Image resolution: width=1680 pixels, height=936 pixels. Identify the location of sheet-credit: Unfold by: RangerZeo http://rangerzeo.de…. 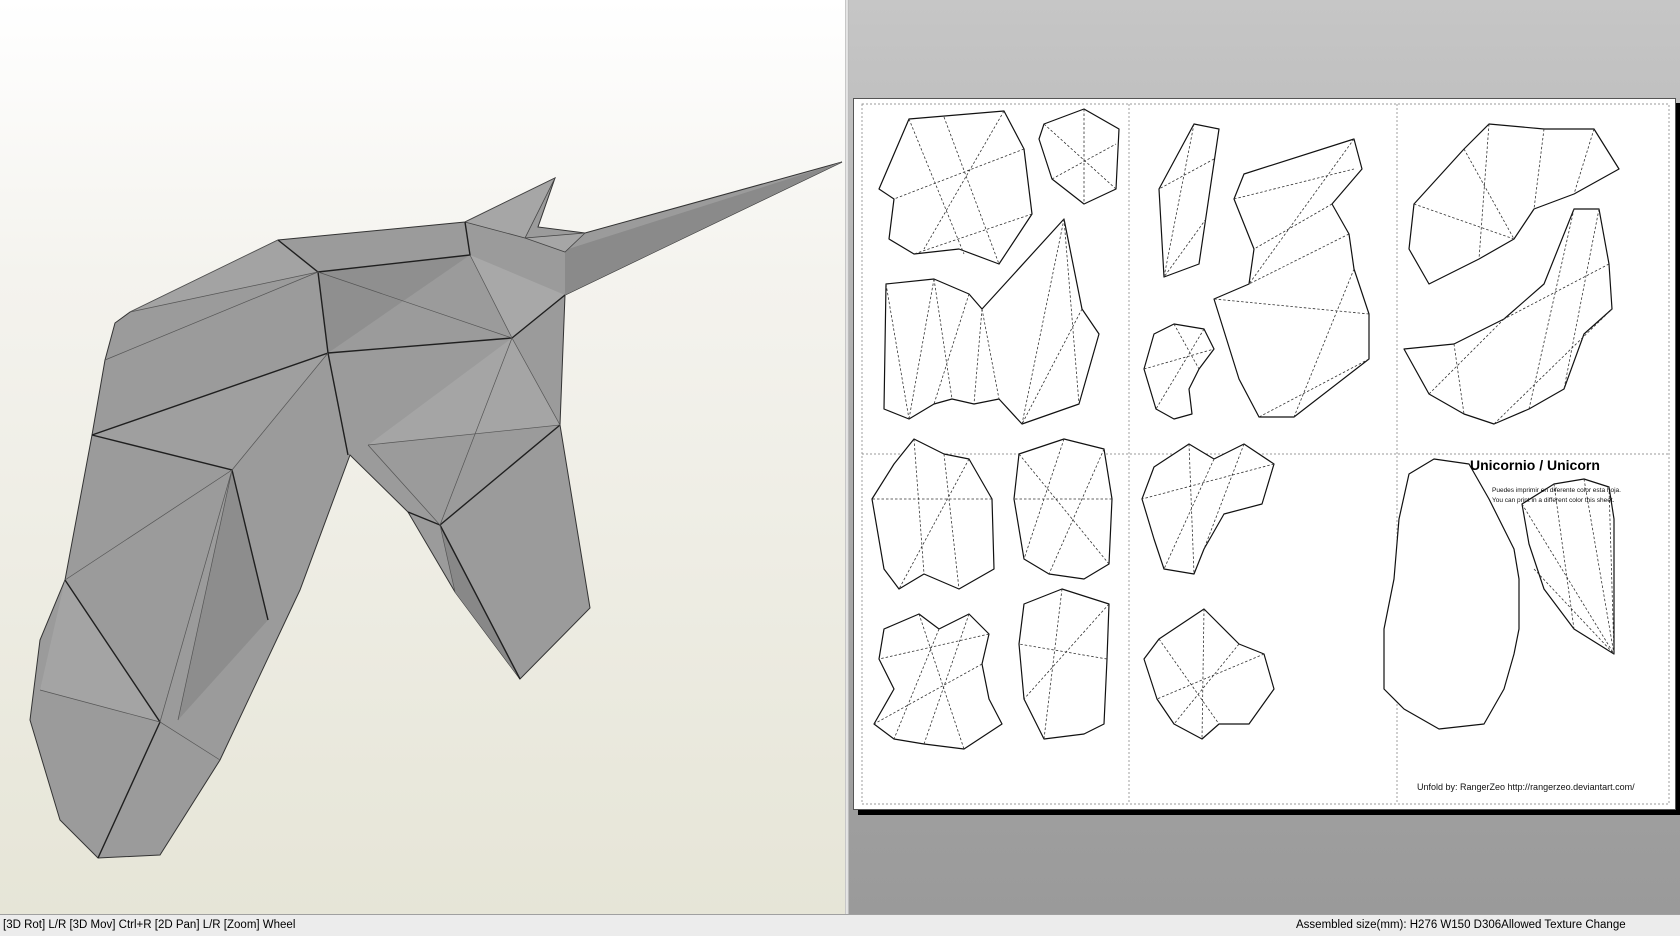
(1526, 787).